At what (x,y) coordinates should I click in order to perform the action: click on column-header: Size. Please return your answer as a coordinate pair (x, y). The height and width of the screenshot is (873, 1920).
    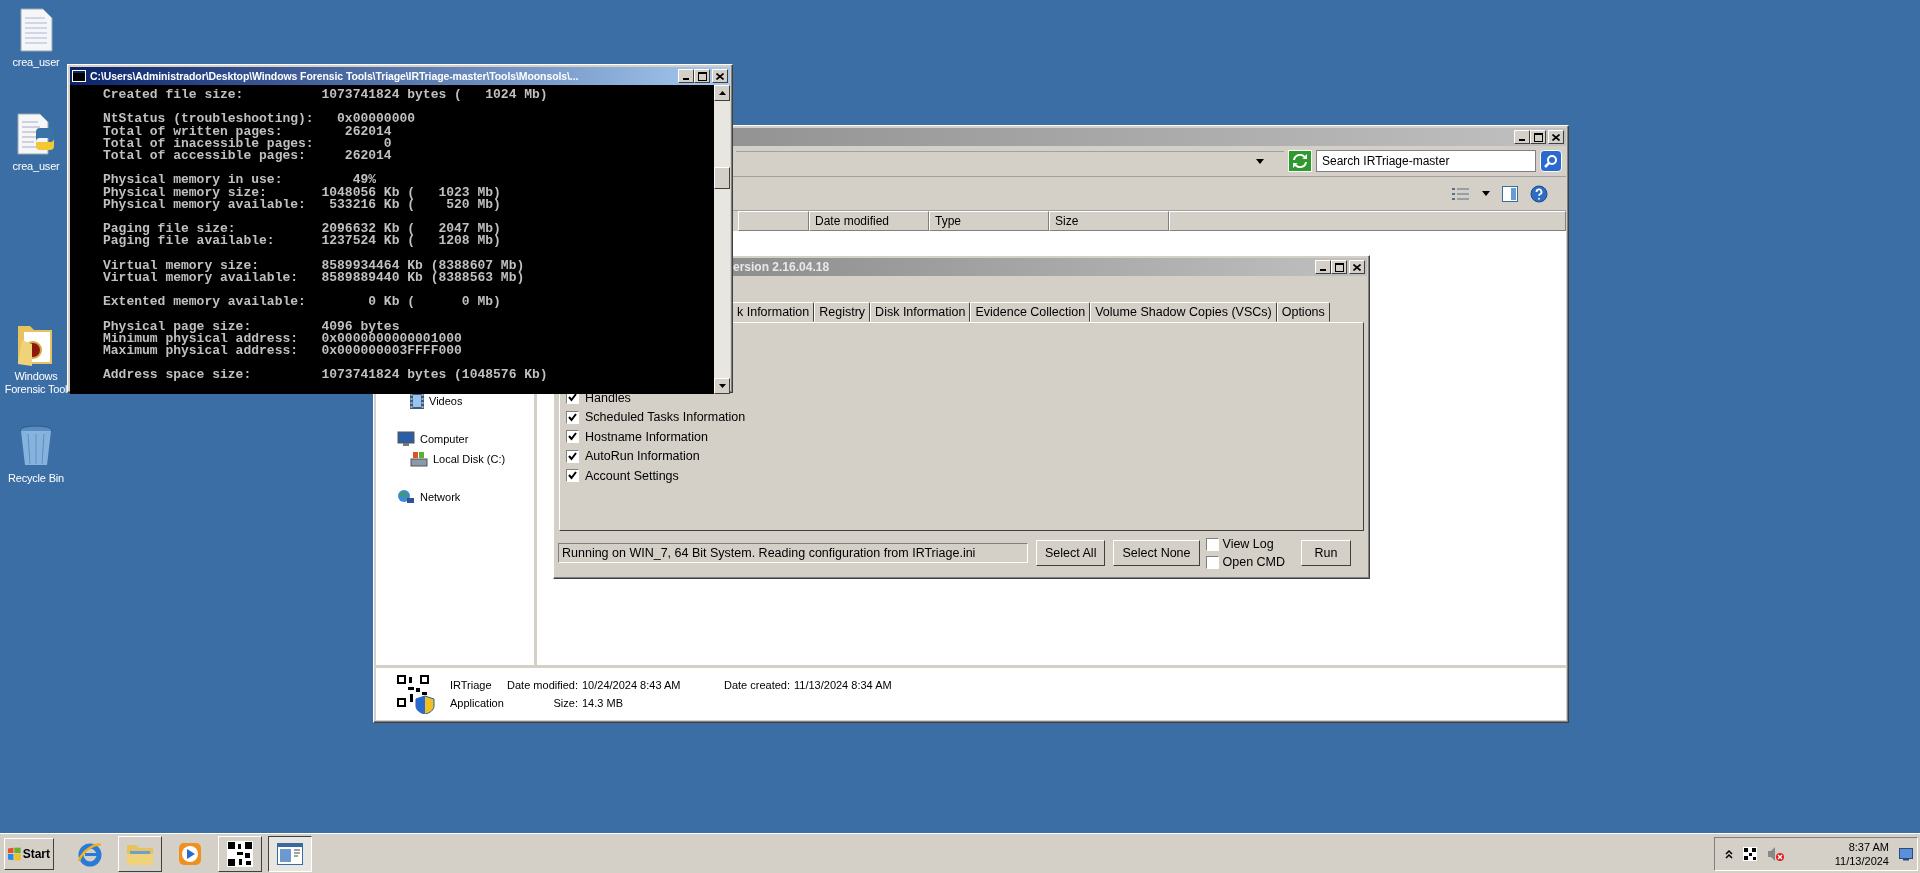
    Looking at the image, I should click on (1109, 221).